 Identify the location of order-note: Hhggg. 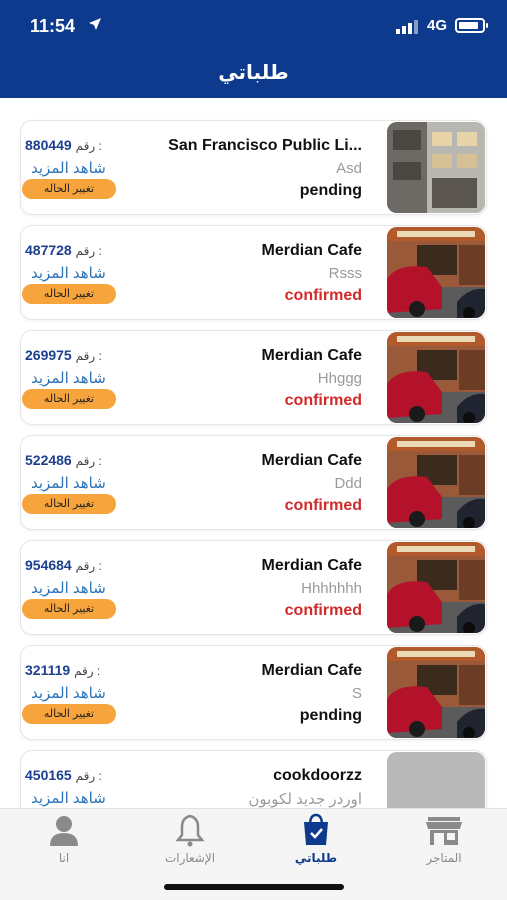
(339, 378).